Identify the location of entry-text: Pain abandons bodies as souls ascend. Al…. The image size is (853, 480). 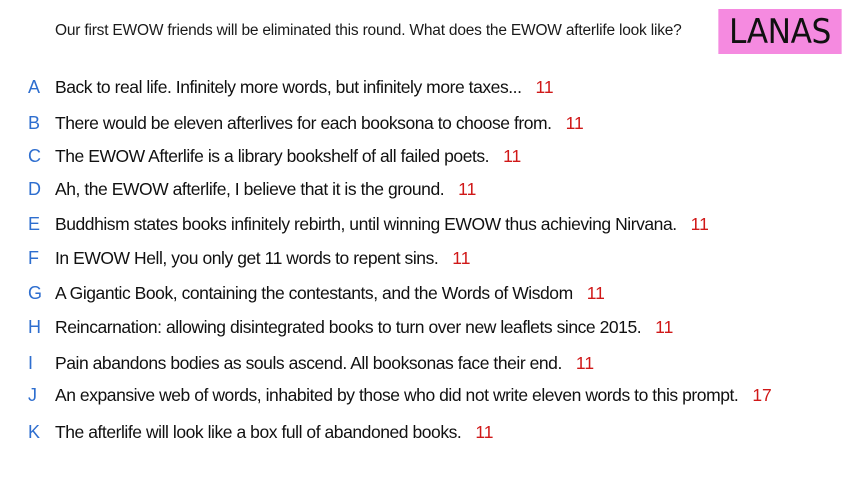
(324, 363).